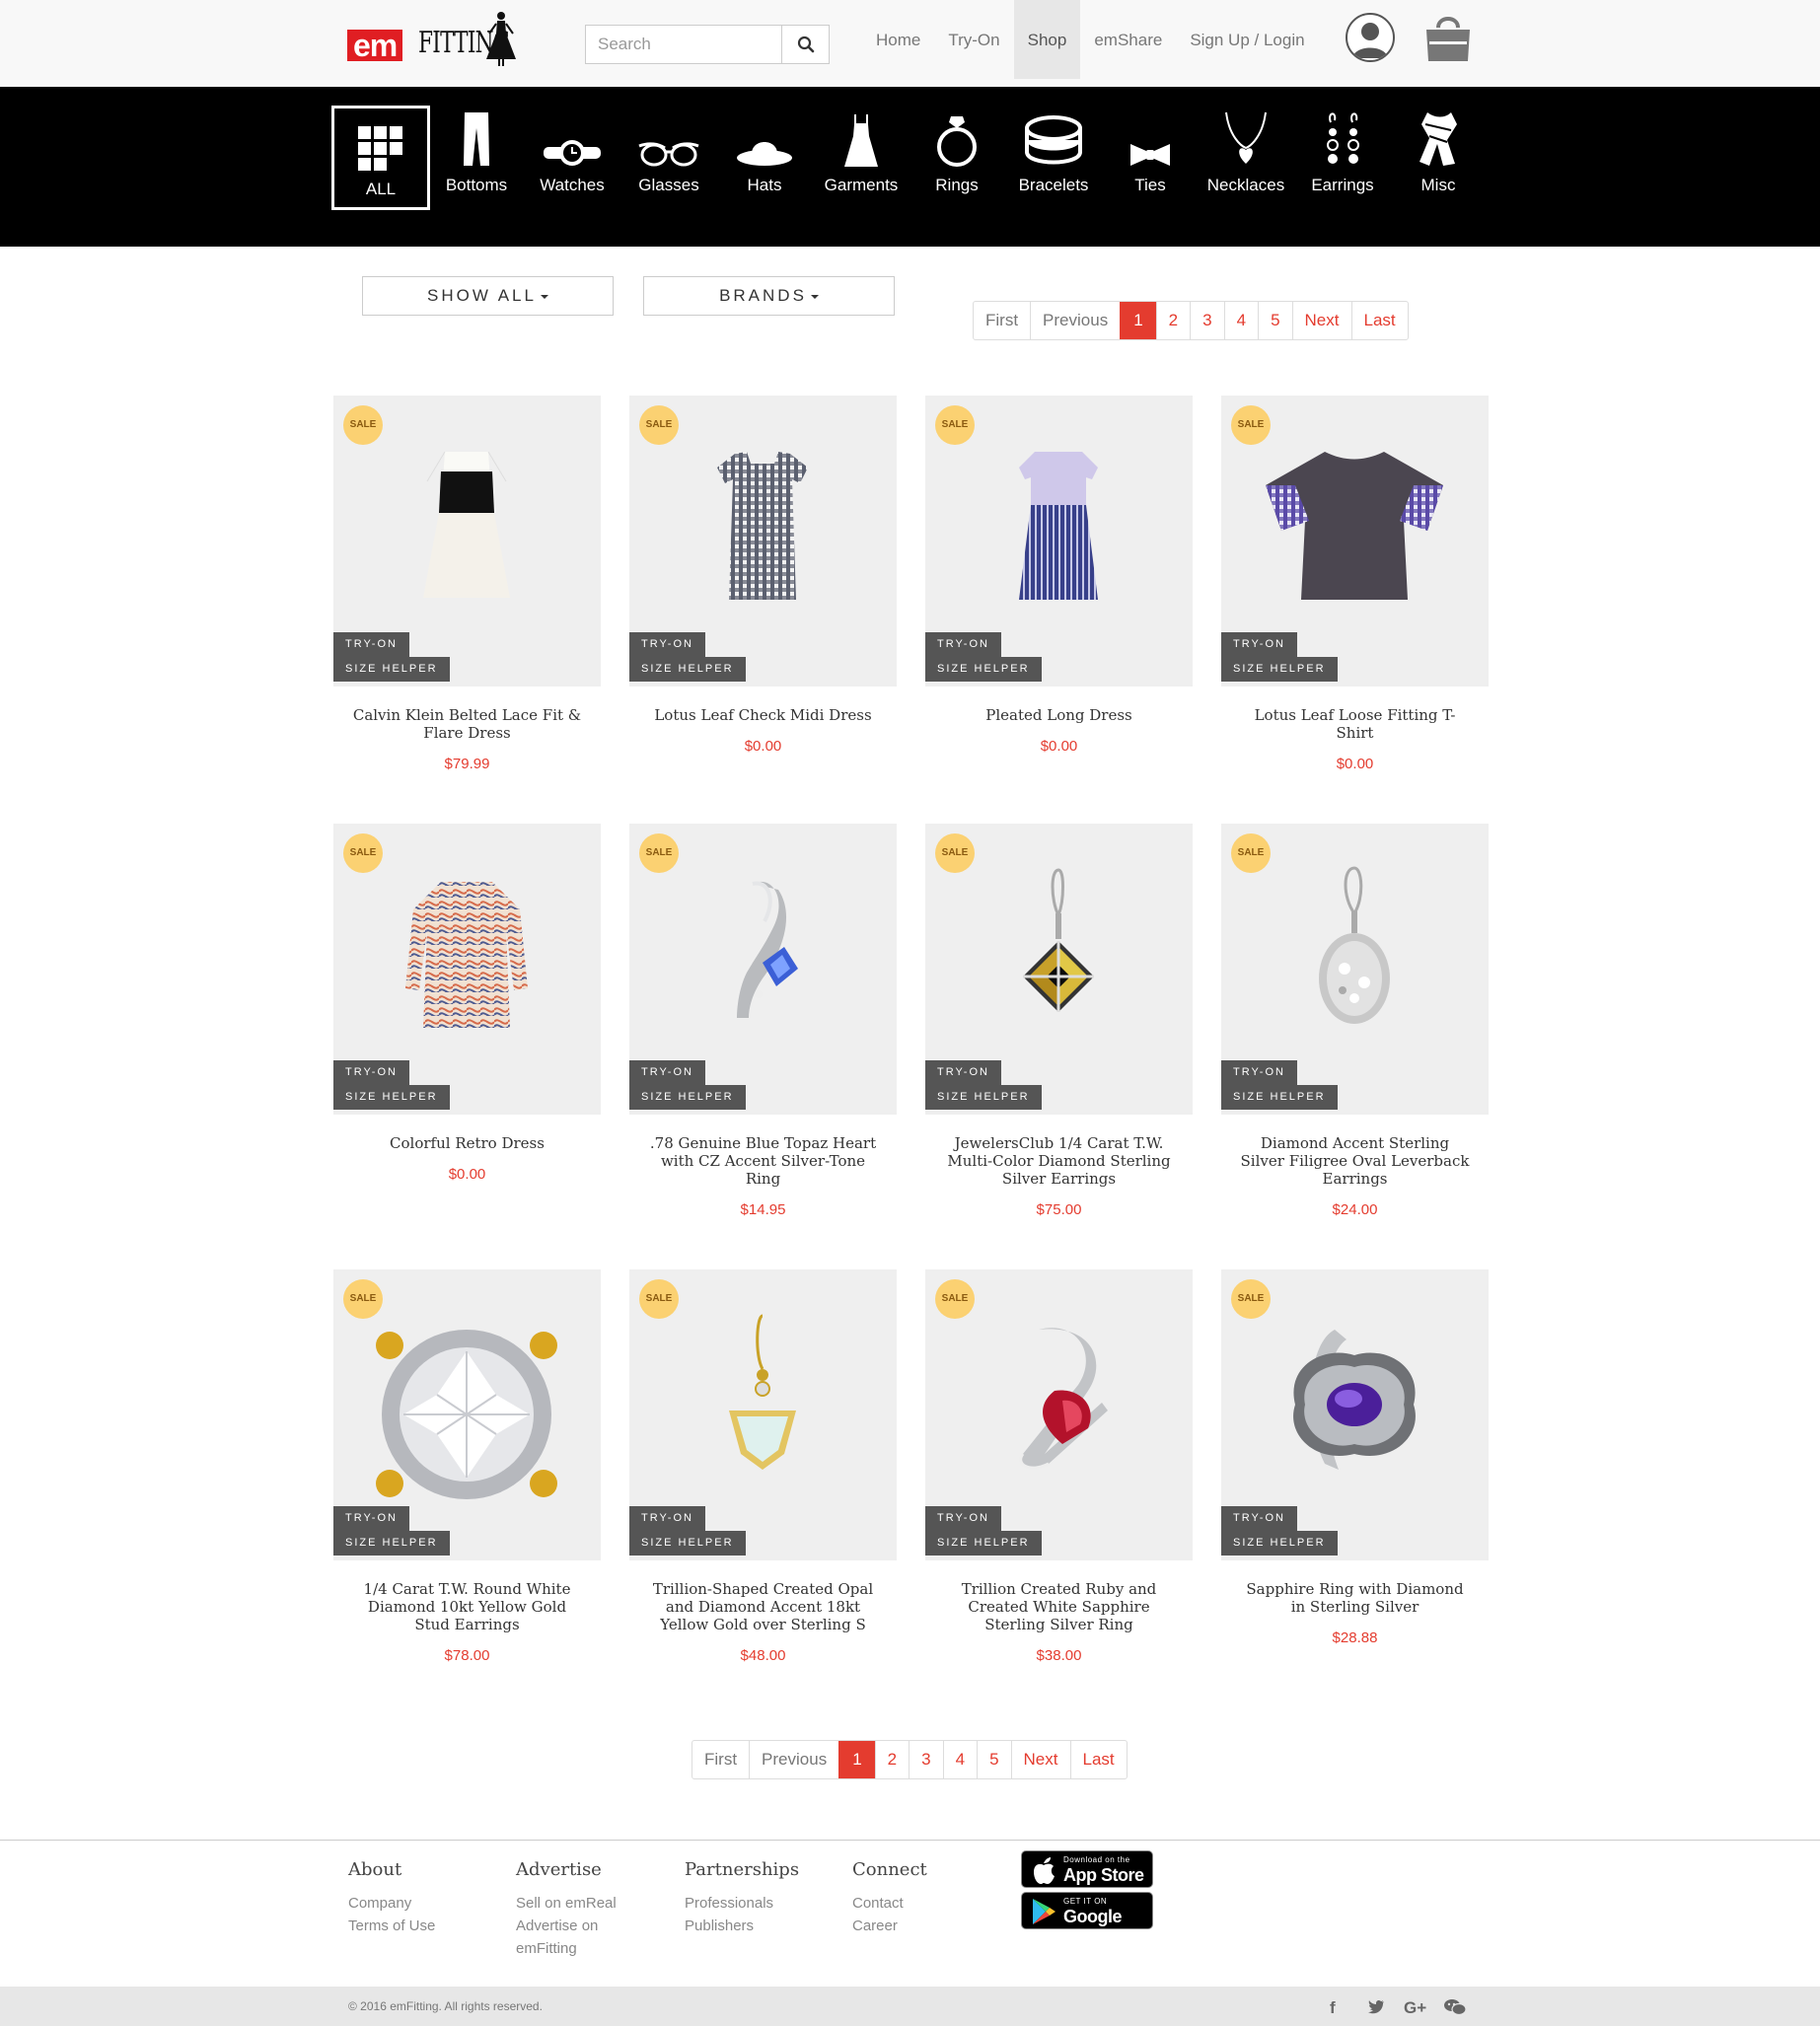  What do you see at coordinates (742, 1926) in the screenshot?
I see `footer-link-publishers: Publishers` at bounding box center [742, 1926].